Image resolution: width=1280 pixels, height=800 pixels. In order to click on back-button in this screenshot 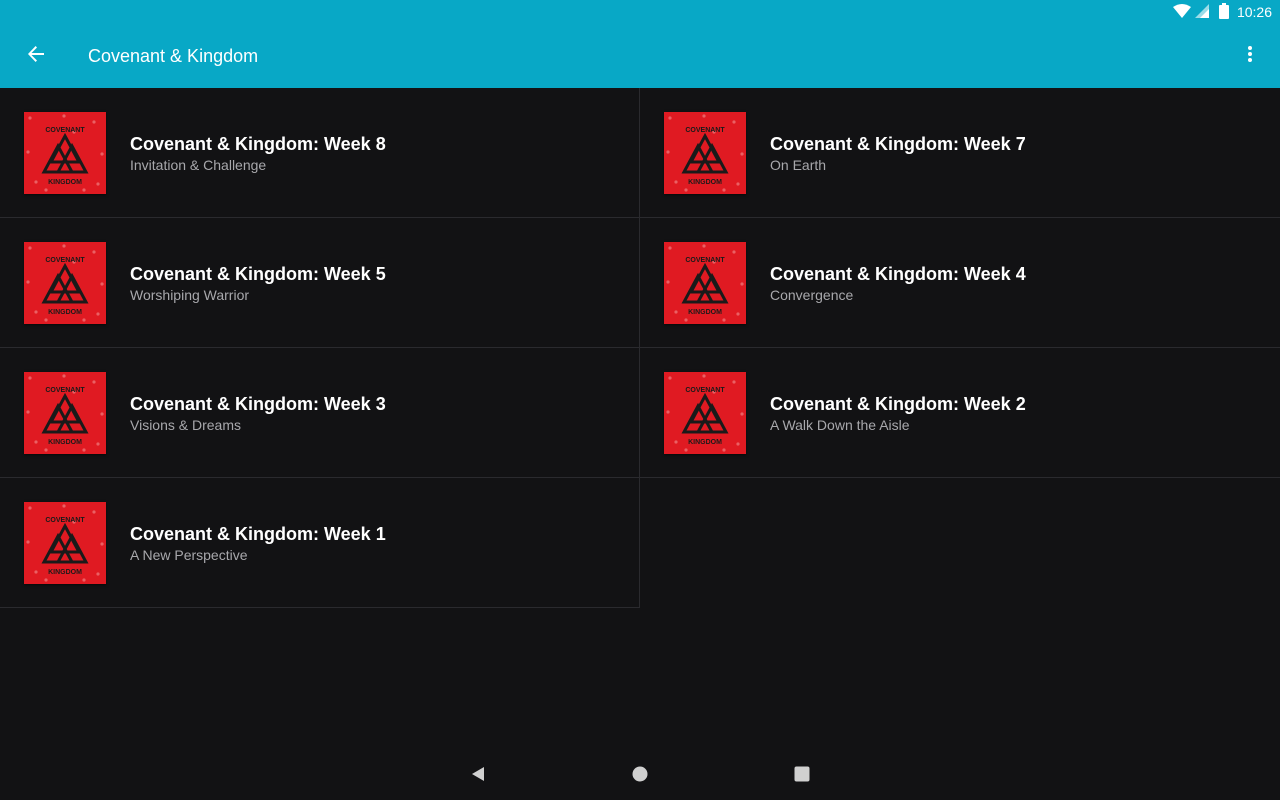, I will do `click(36, 56)`.